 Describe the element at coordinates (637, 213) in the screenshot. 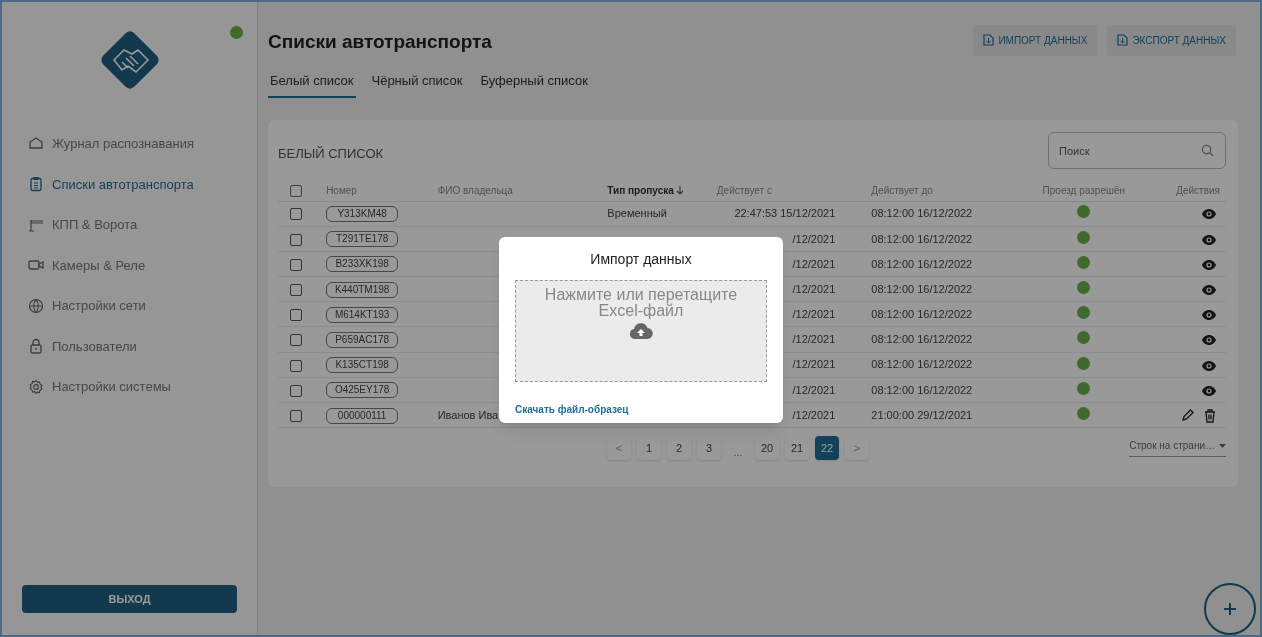

I see `table-cell: Временный` at that location.